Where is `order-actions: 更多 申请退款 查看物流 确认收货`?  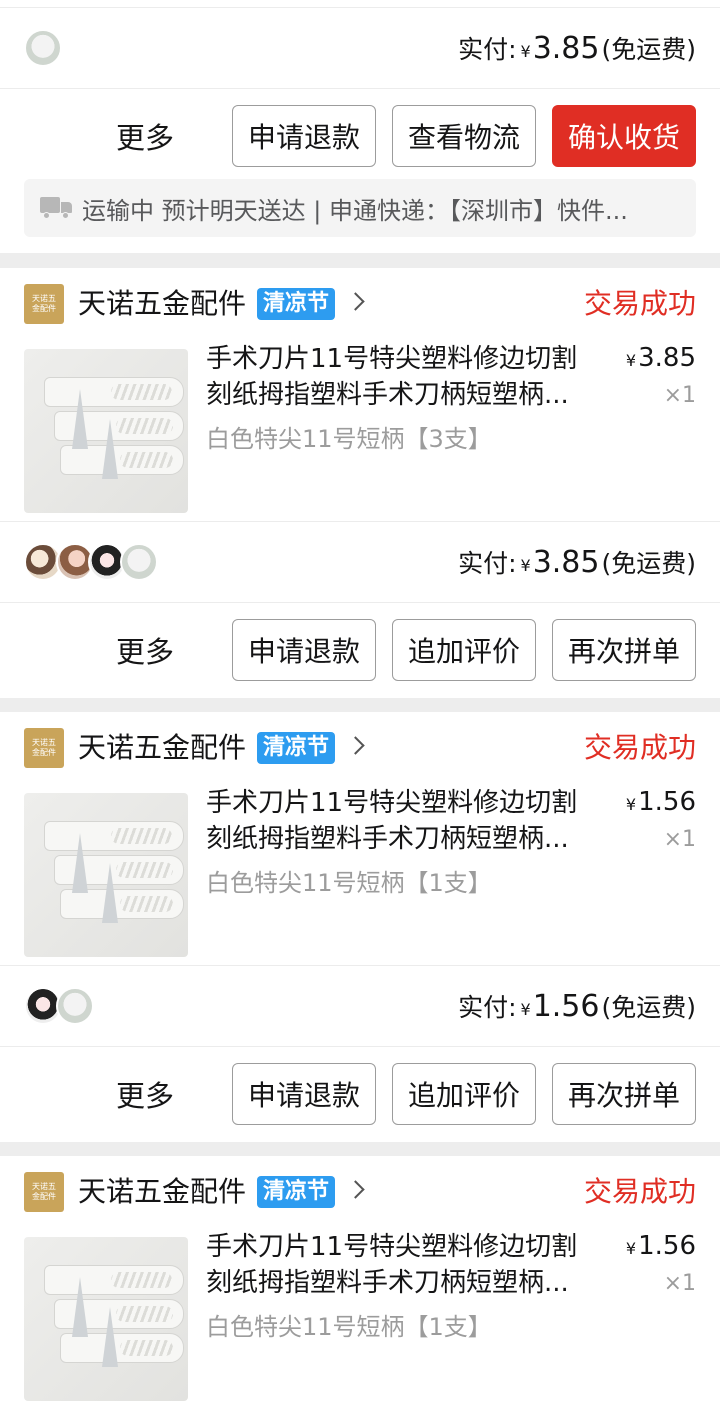
order-actions: 更多 申请退款 查看物流 确认收货 is located at coordinates (406, 136).